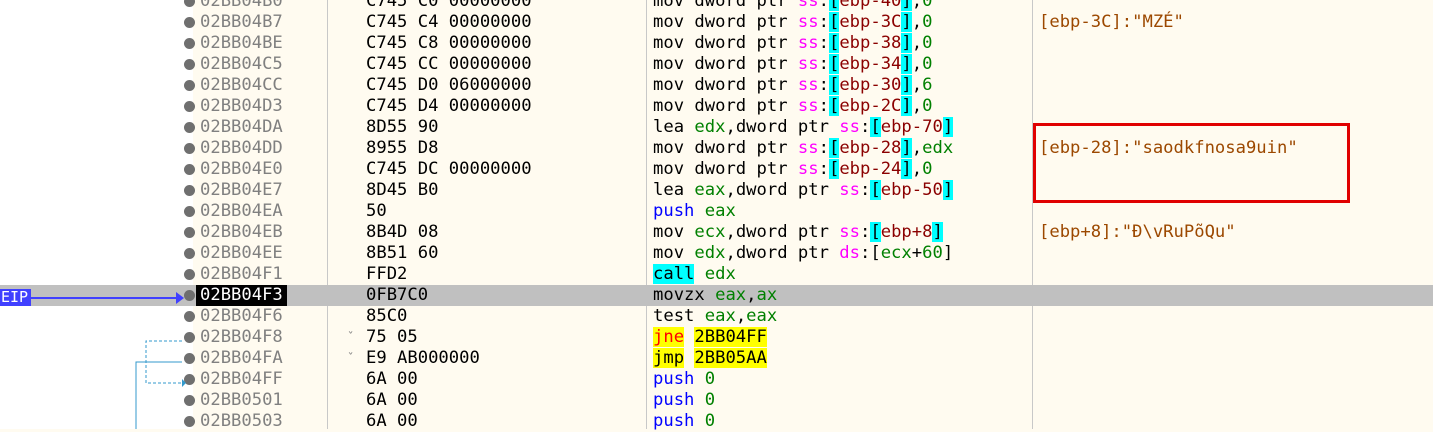  I want to click on instruction-bytes: FFD2, so click(386, 274).